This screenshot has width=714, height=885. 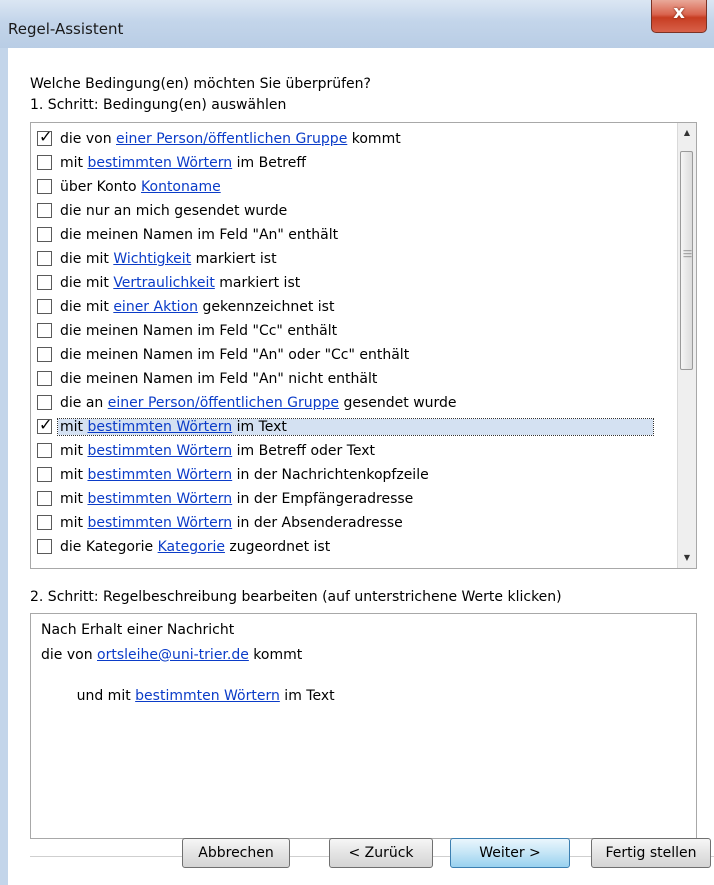 What do you see at coordinates (317, 523) in the screenshot?
I see `condition-text: in der Absenderadresse` at bounding box center [317, 523].